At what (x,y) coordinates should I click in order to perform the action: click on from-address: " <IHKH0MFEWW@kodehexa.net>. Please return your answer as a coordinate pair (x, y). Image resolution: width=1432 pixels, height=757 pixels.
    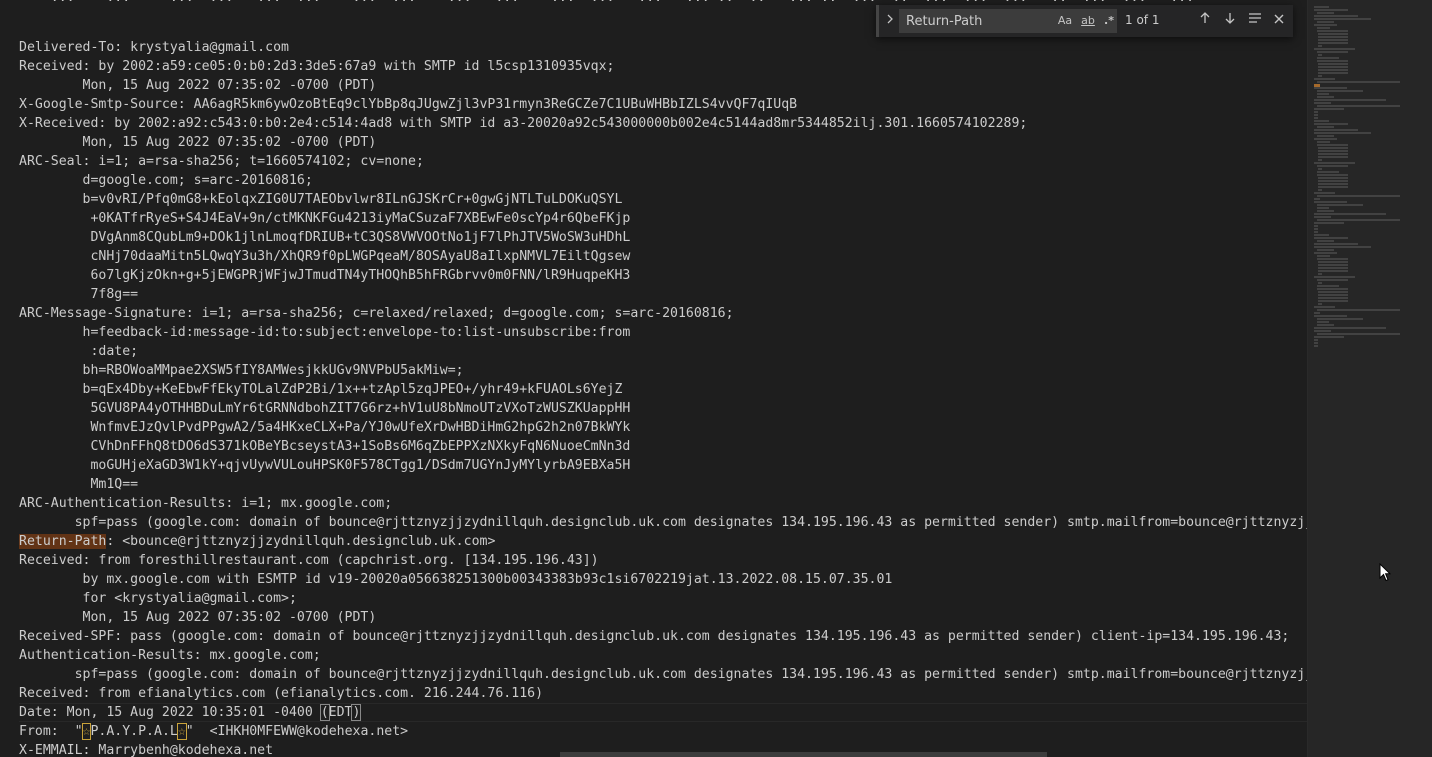
    Looking at the image, I should click on (297, 731).